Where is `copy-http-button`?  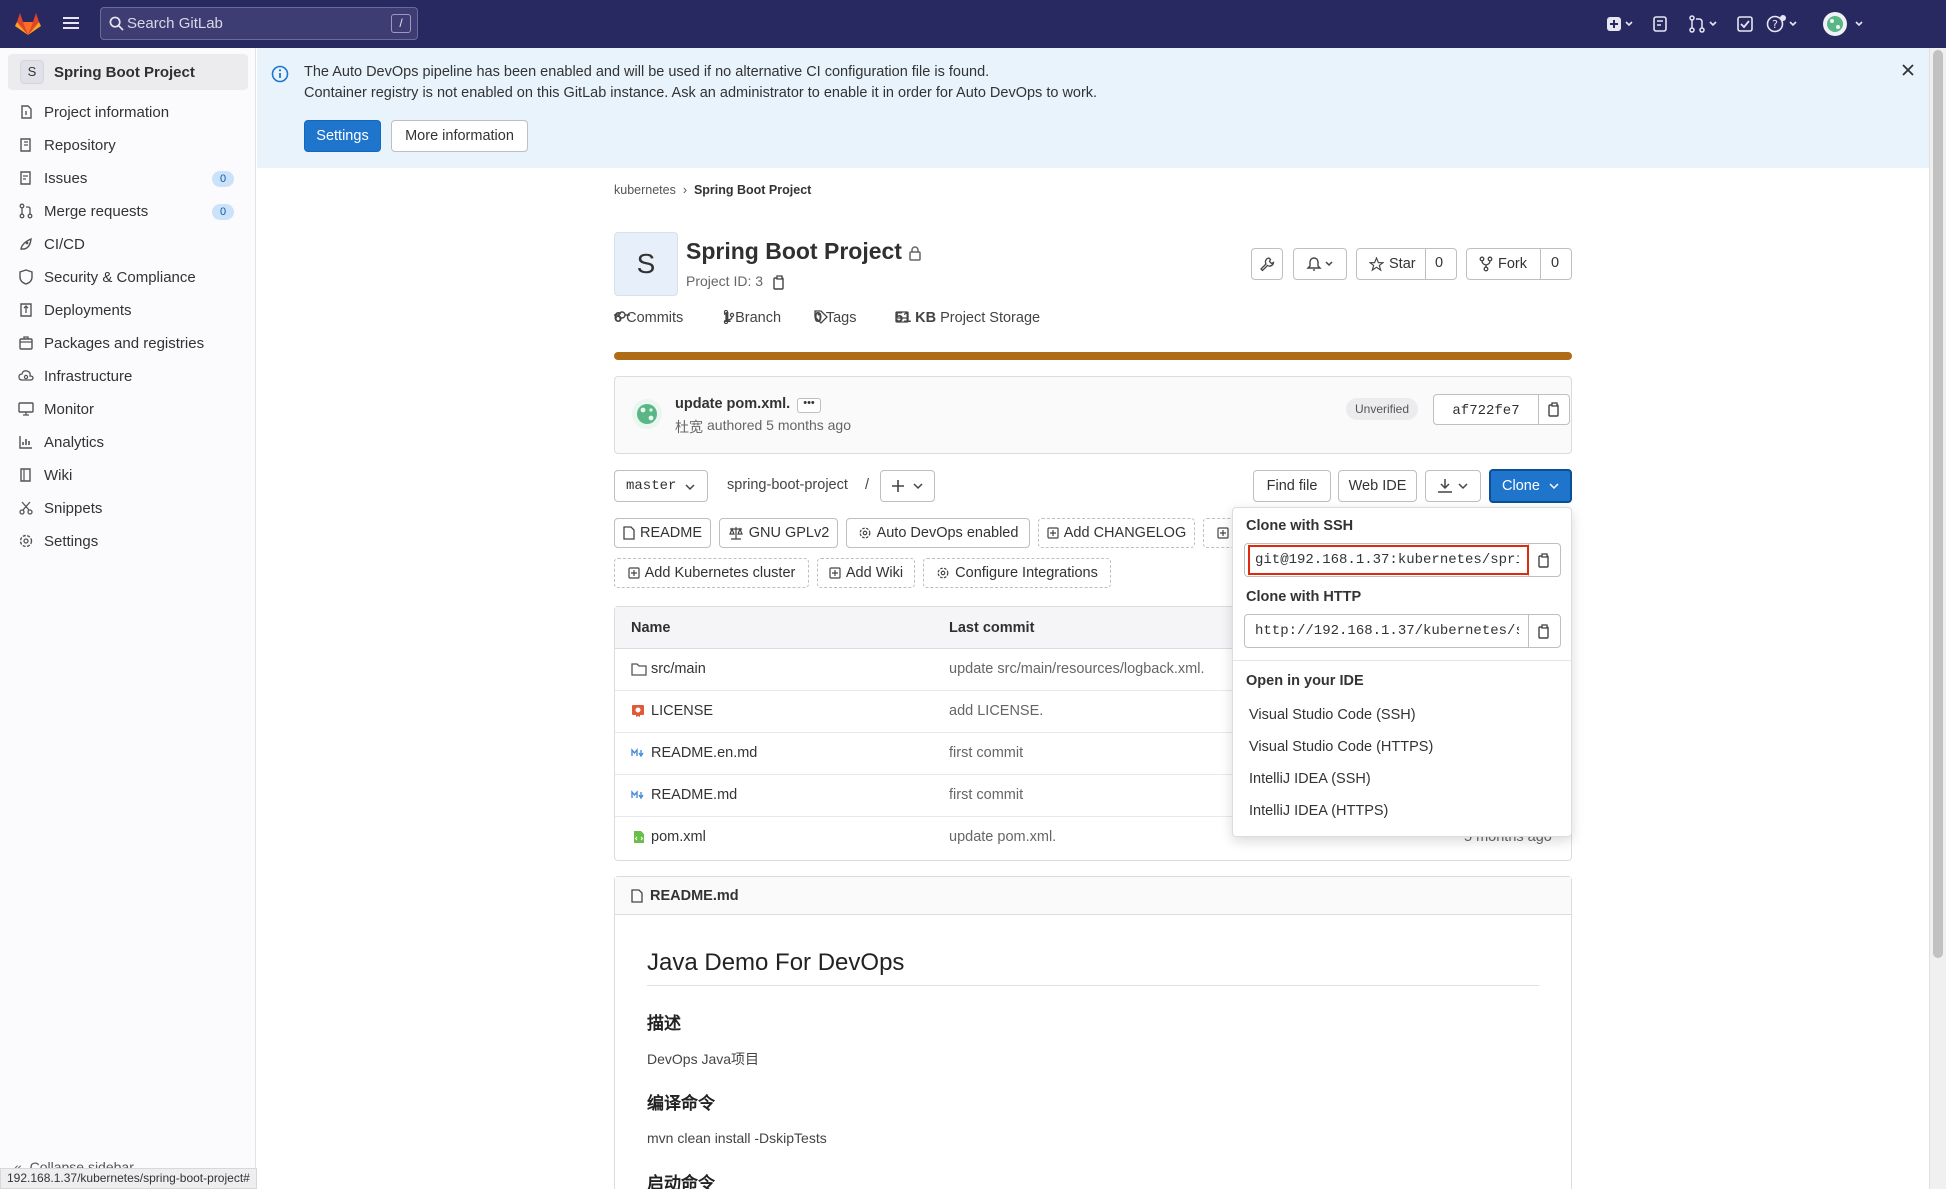 copy-http-button is located at coordinates (1544, 631).